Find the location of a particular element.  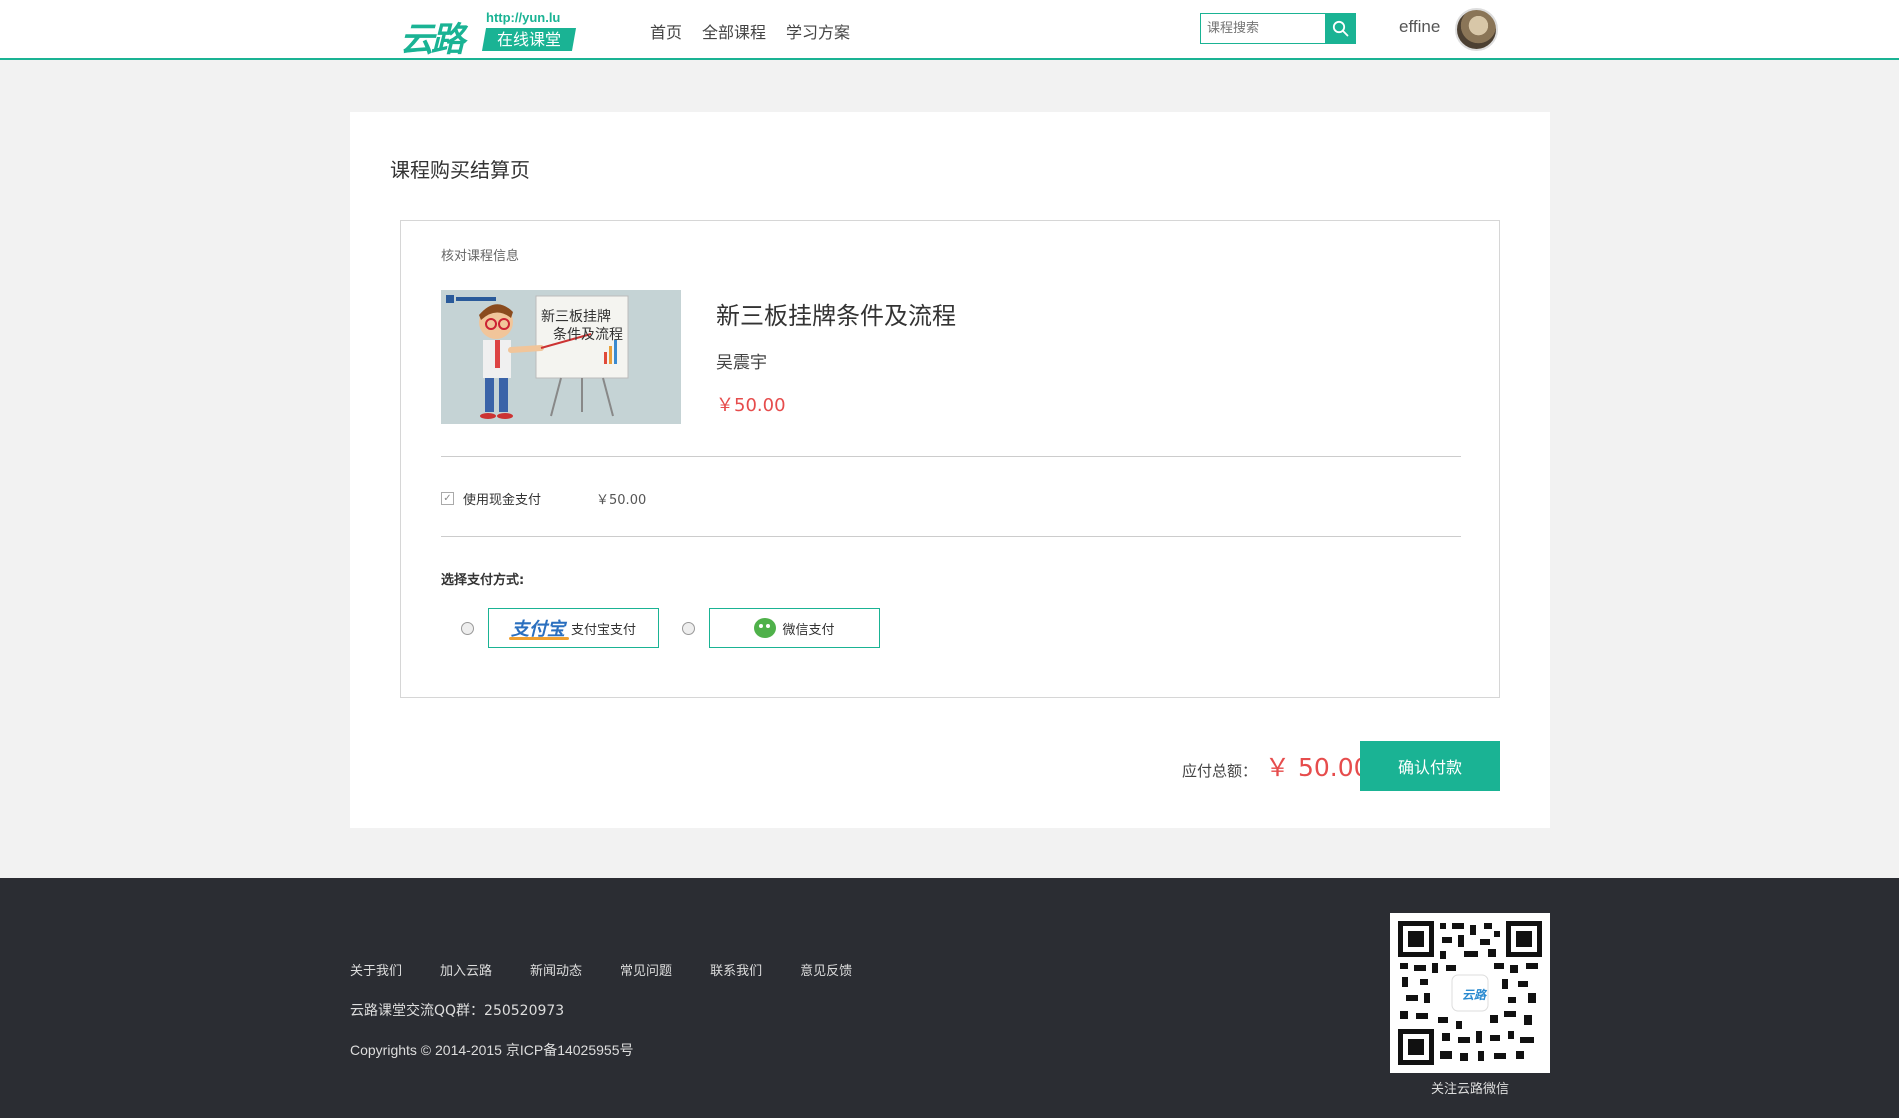

course-title: 新三板挂牌条件及流程 is located at coordinates (836, 313).